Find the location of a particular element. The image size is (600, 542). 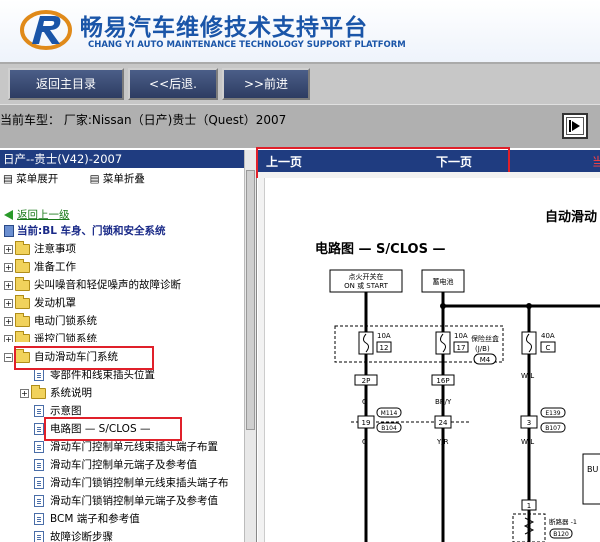

collapse-all-link: ▤ 菜单折叠 is located at coordinates (124, 179).